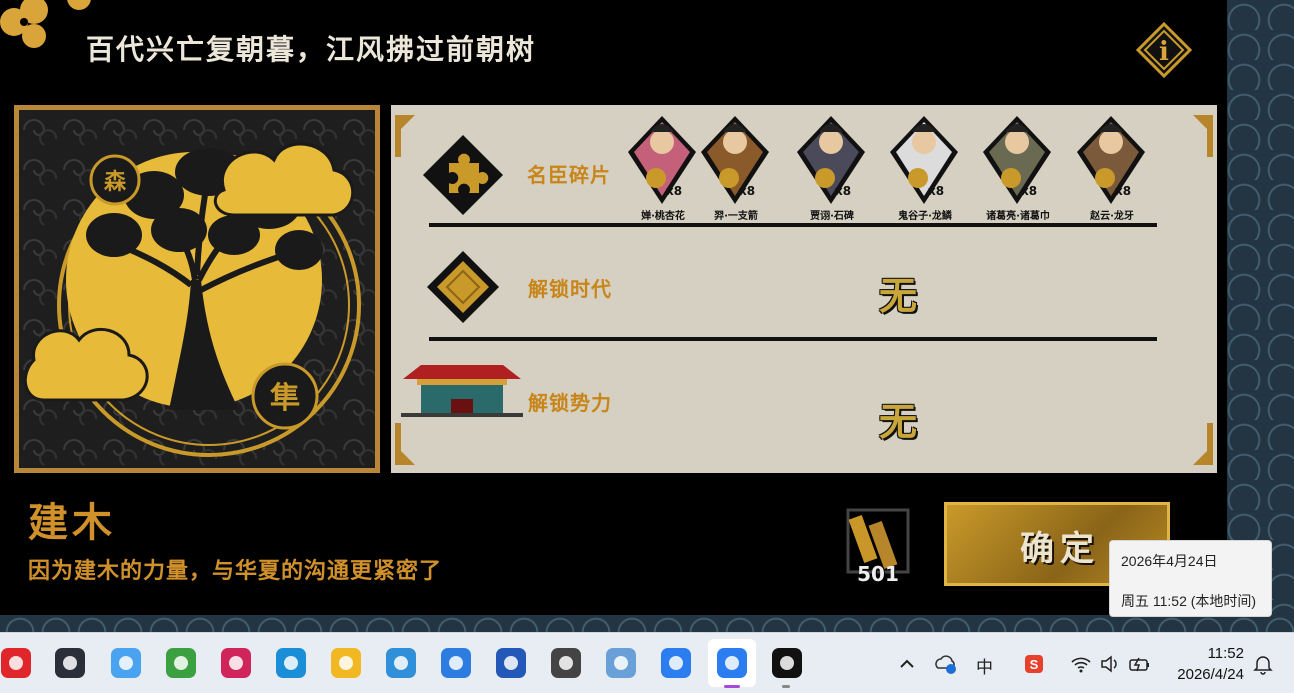 The height and width of the screenshot is (693, 1294). I want to click on notification-bell-icon, so click(1263, 664).